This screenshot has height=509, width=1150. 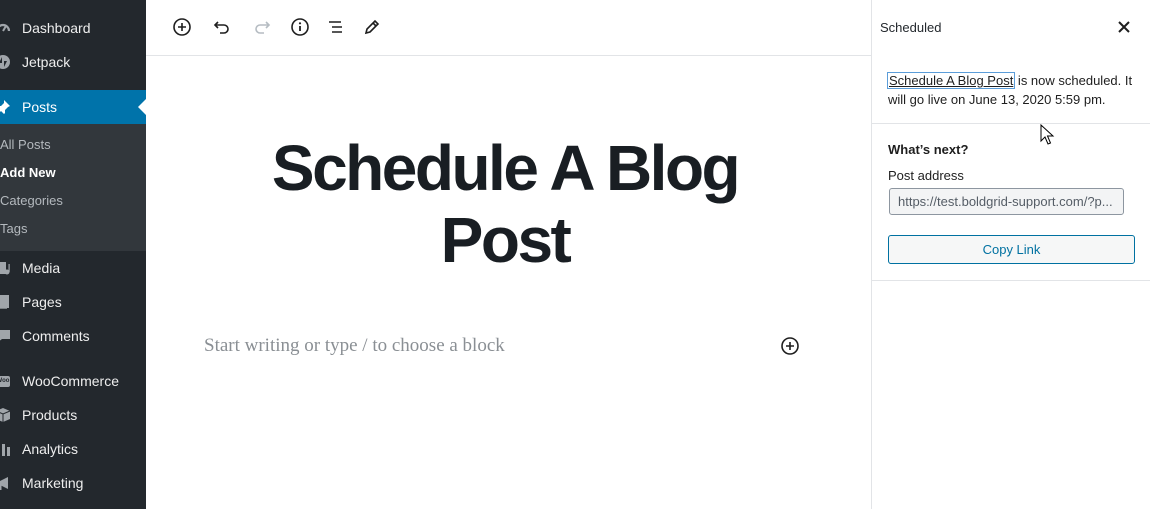 I want to click on menu-label-pages: Pages, so click(x=42, y=302).